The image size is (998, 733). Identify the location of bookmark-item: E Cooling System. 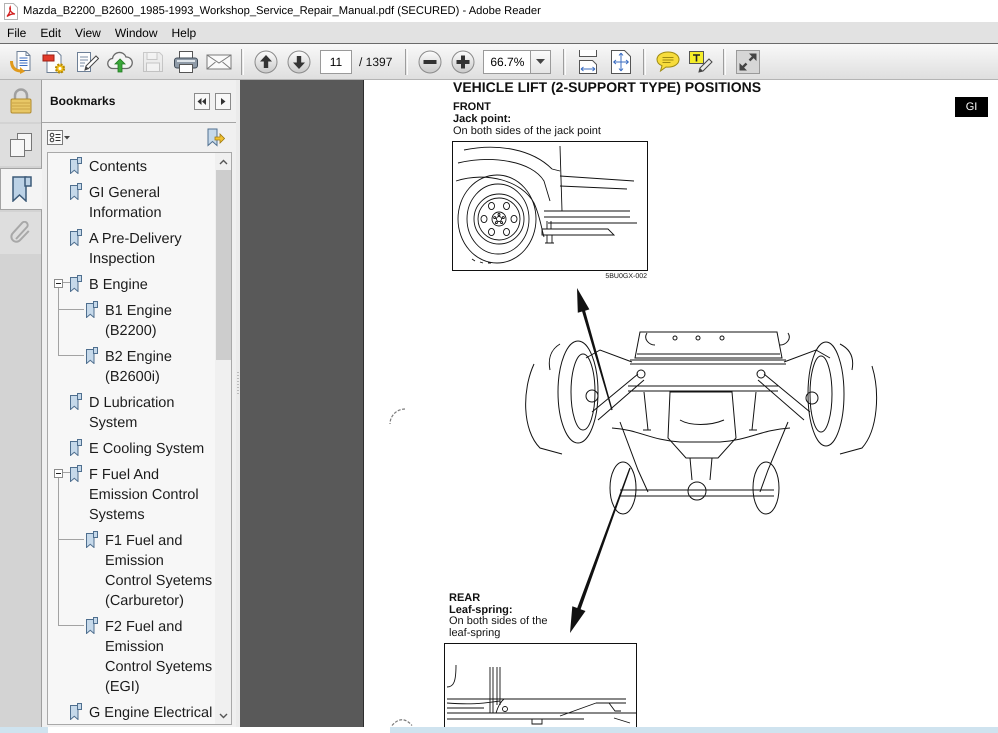
(146, 449).